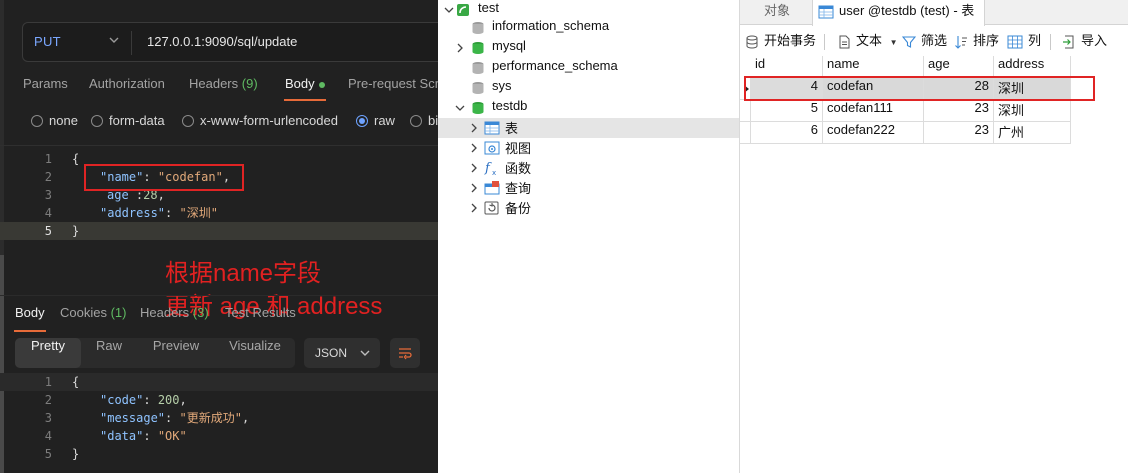 Image resolution: width=1128 pixels, height=473 pixels. I want to click on resp-tab-cookies: Cookies (1), so click(93, 312).